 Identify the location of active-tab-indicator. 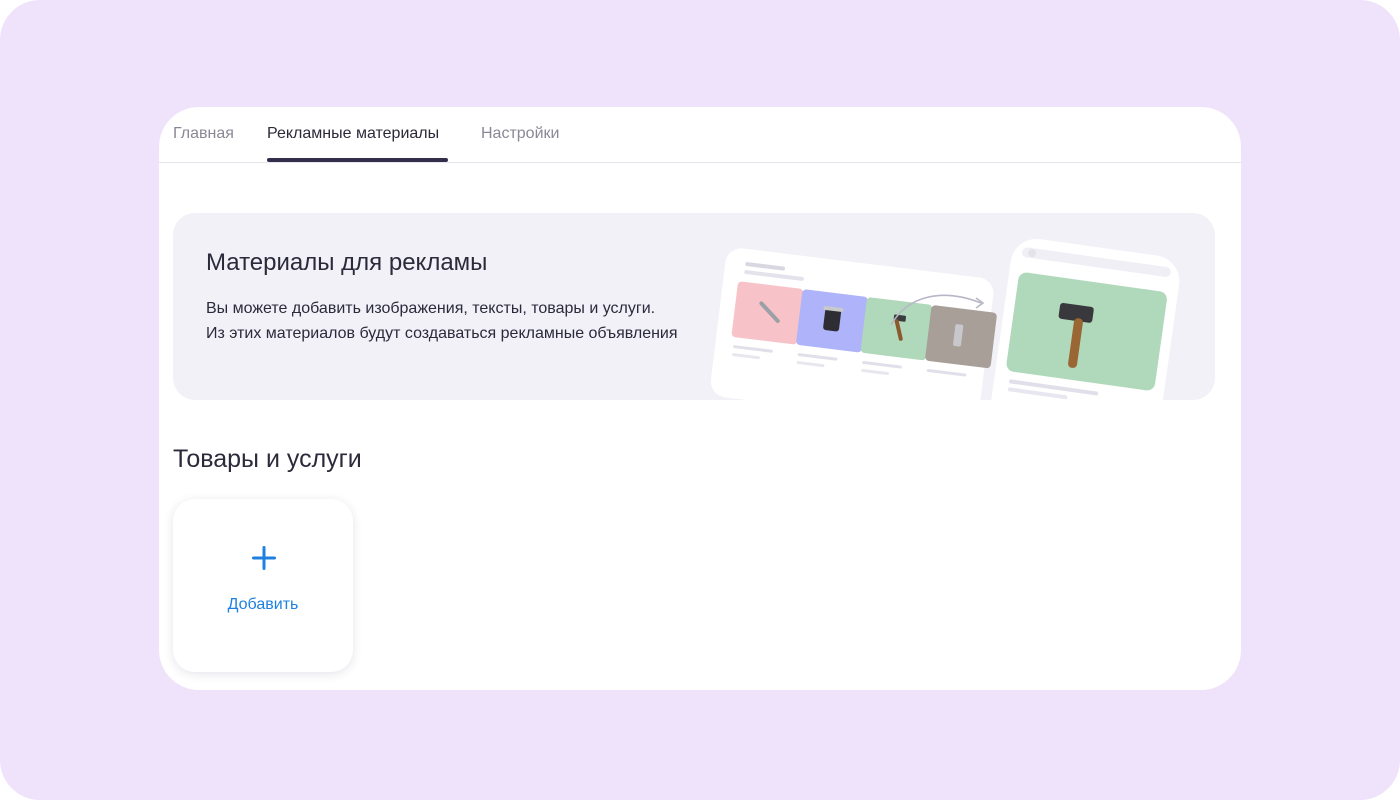
(357, 160).